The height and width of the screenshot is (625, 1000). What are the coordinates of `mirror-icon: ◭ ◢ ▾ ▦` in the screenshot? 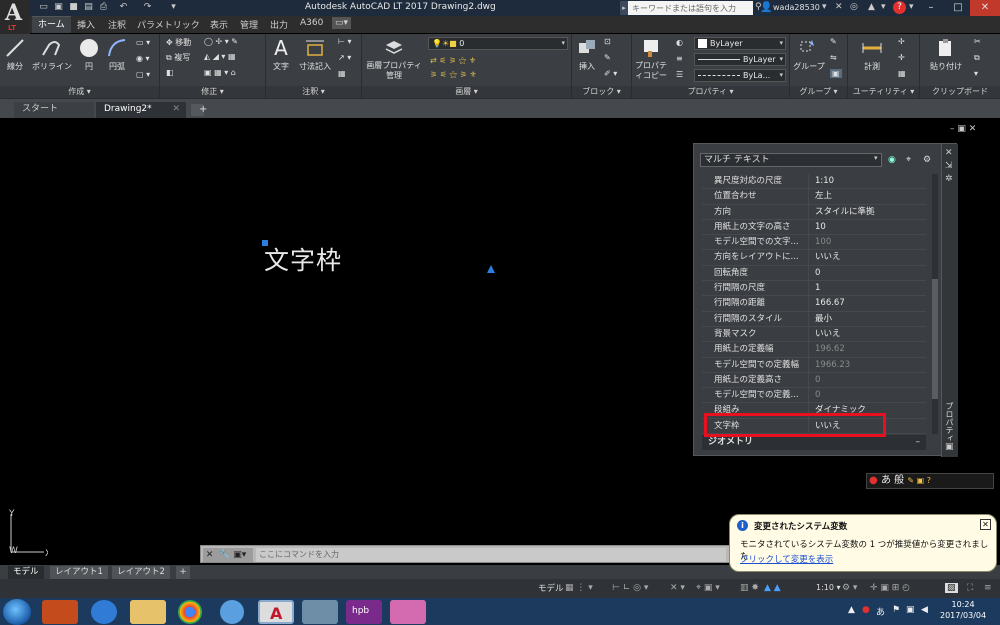 It's located at (220, 56).